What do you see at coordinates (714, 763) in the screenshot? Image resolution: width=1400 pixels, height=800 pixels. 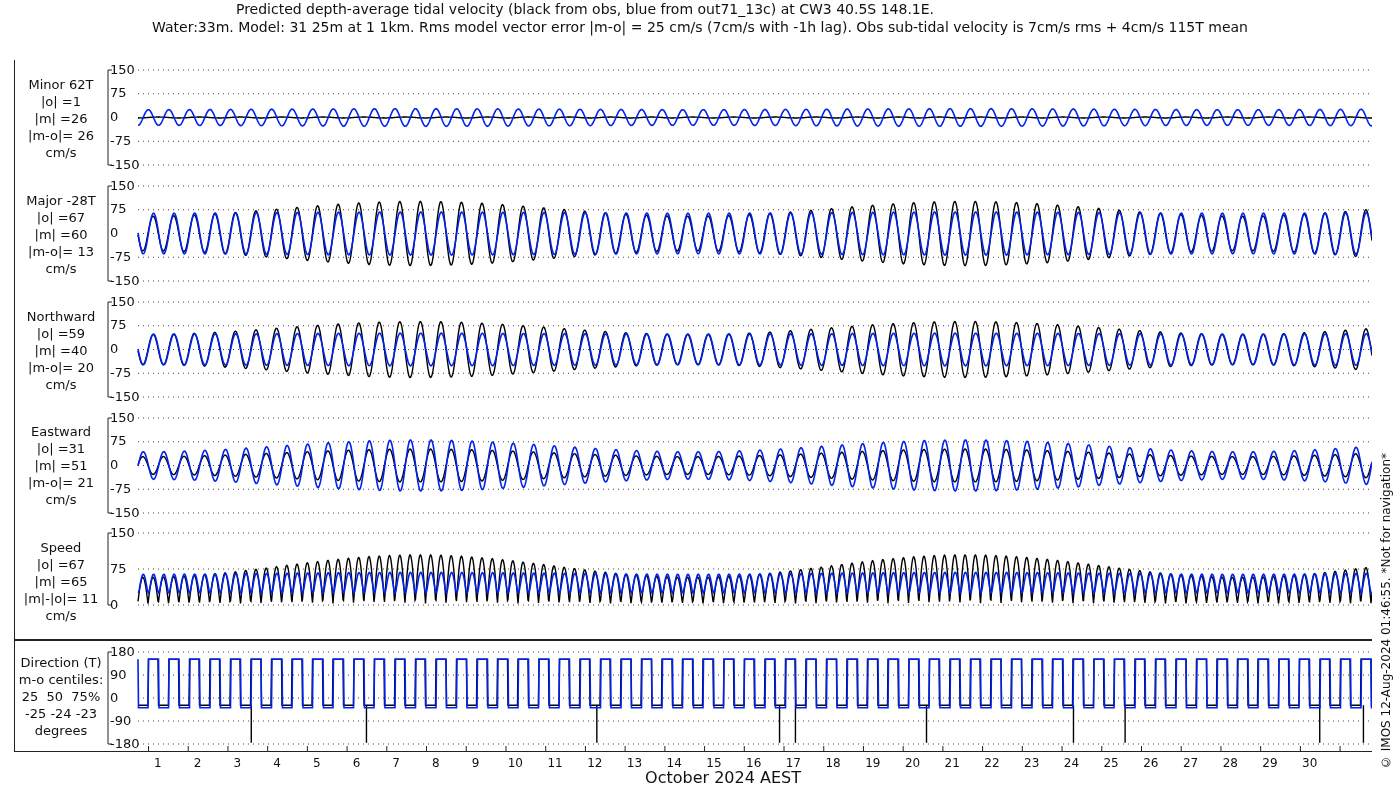 I see `axis-tick-label: 15` at bounding box center [714, 763].